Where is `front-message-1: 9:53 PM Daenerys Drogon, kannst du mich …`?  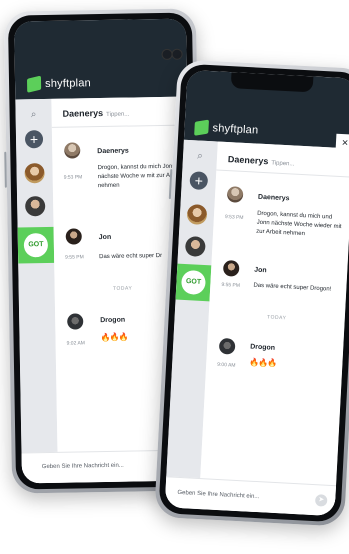 front-message-1: 9:53 PM Daenerys Drogon, kannst du mich … is located at coordinates (280, 223).